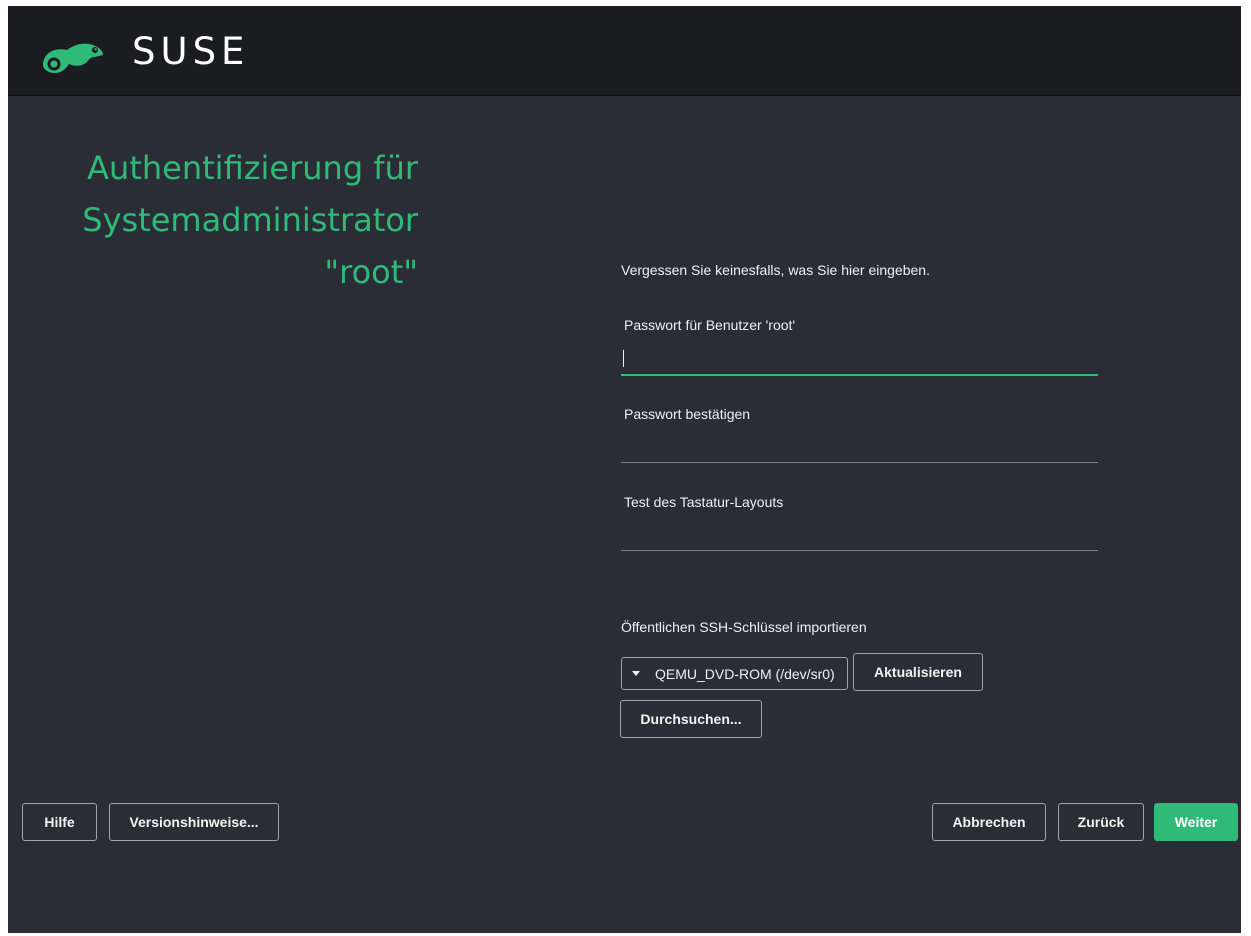  Describe the element at coordinates (250, 220) in the screenshot. I see `page-title-line: Systemadministrator` at that location.